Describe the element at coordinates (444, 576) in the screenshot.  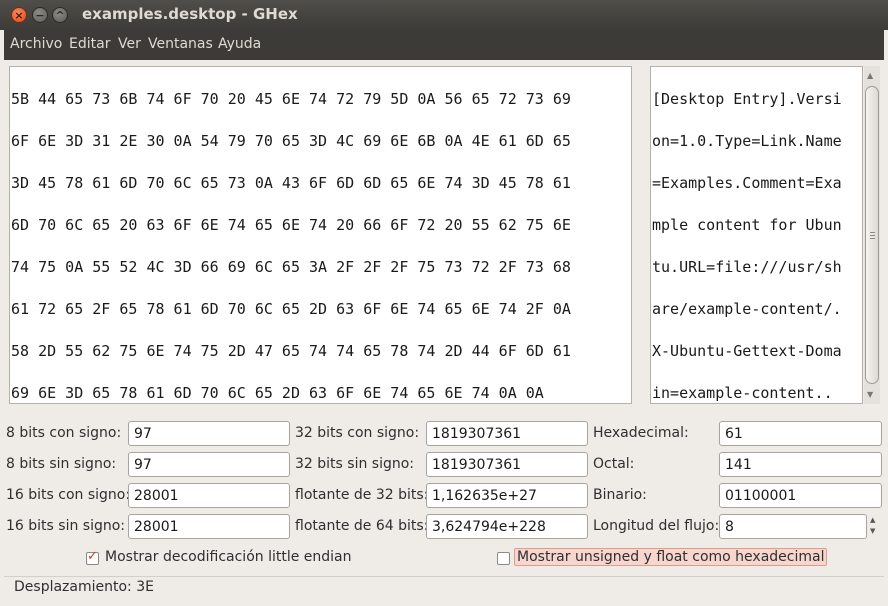
I see `status-separator` at that location.